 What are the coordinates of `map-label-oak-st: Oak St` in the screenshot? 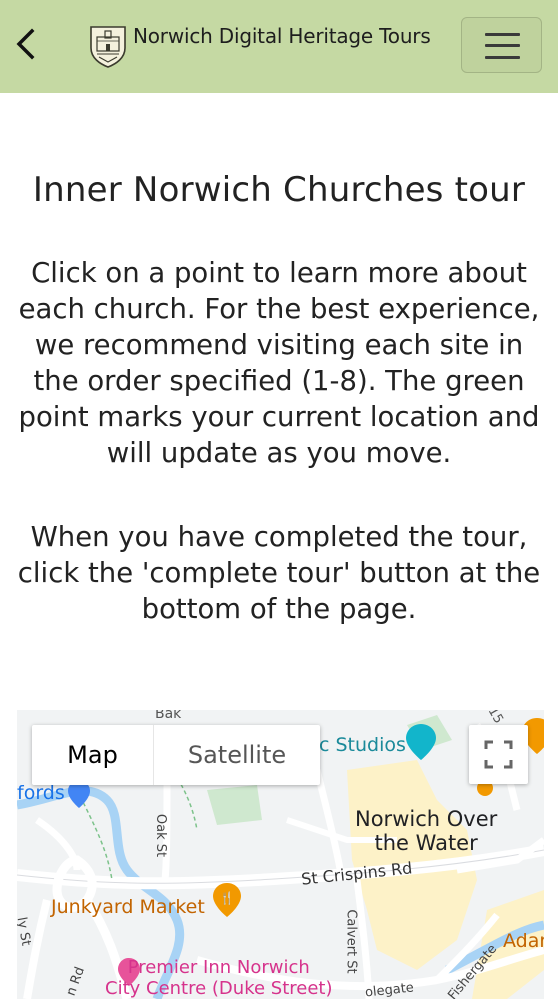 It's located at (161, 835).